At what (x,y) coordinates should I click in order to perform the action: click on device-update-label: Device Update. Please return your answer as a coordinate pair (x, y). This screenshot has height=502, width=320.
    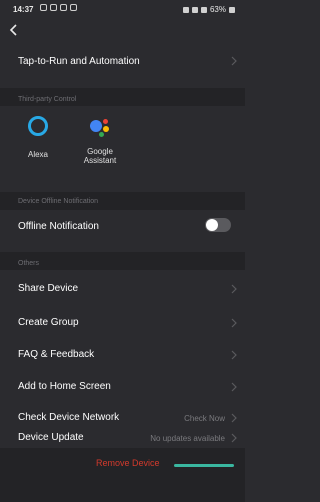
    Looking at the image, I should click on (51, 437).